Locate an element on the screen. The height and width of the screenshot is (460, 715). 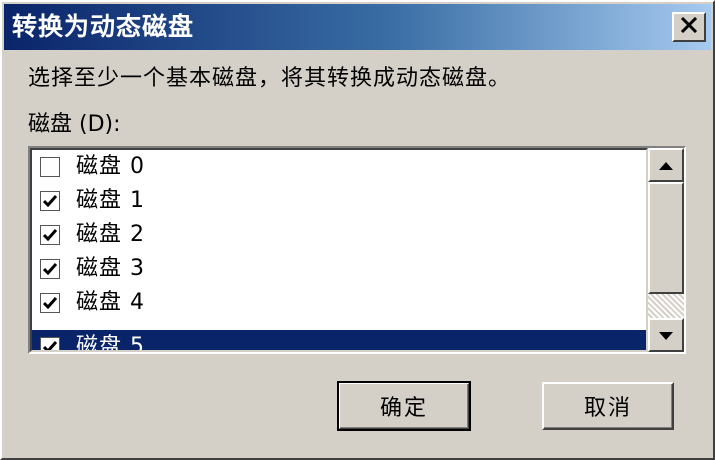
disk-label-0: 磁盘 0 is located at coordinates (110, 166).